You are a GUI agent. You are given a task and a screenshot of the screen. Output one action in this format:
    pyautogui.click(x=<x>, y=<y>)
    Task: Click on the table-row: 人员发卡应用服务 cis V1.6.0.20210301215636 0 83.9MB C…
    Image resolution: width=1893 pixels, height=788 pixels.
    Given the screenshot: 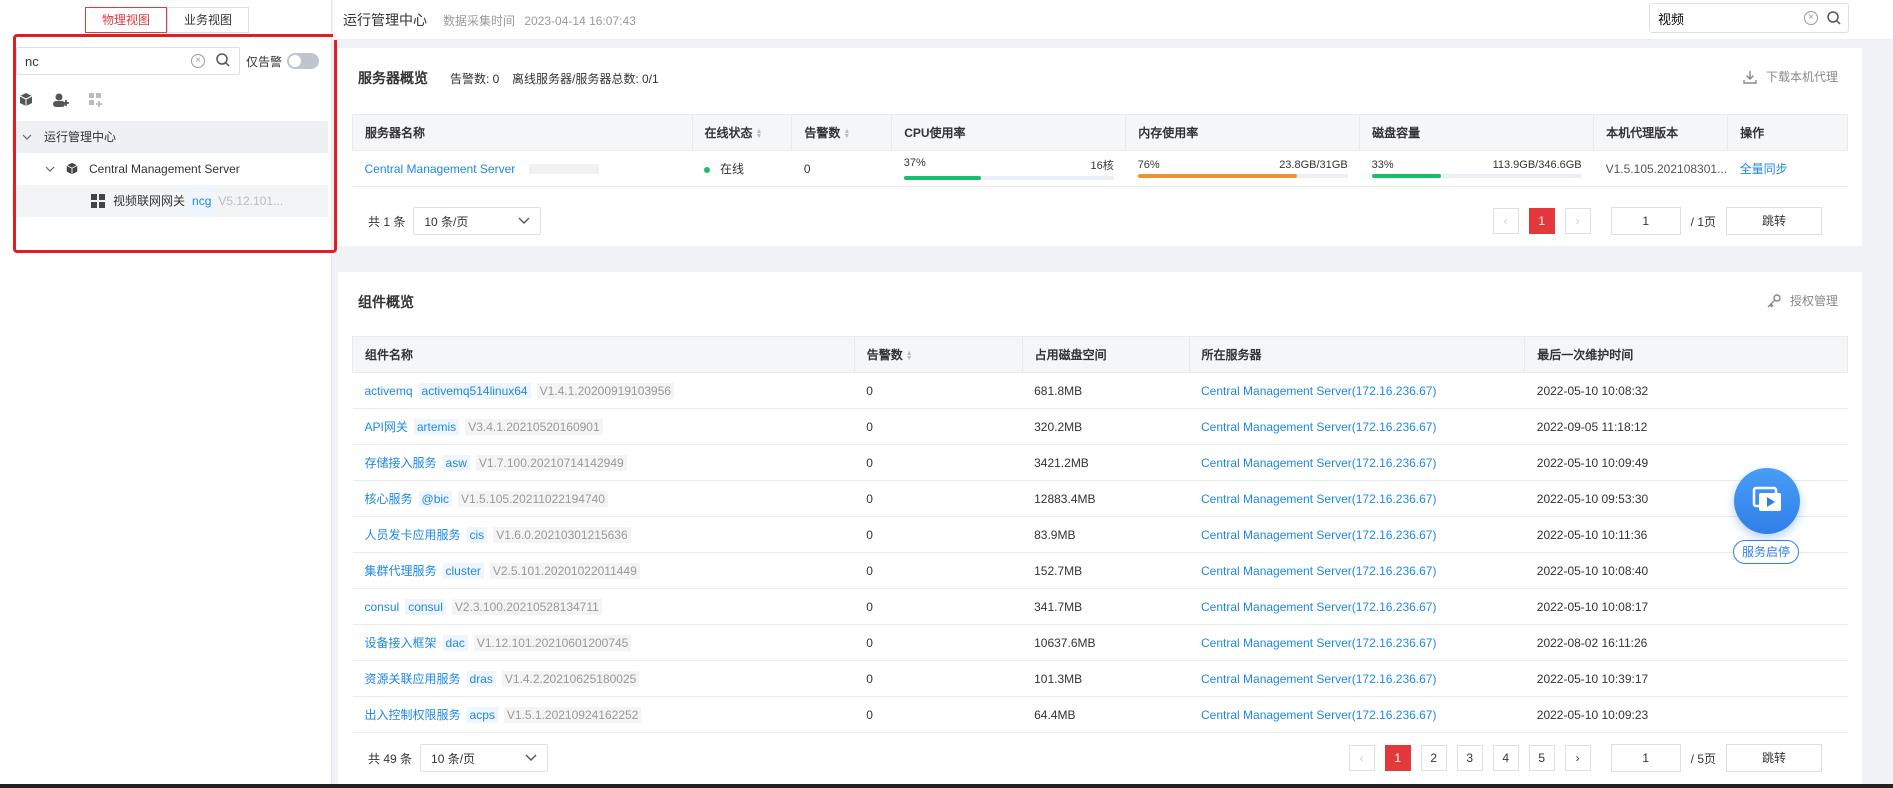 What is the action you would take?
    pyautogui.click(x=1100, y=534)
    